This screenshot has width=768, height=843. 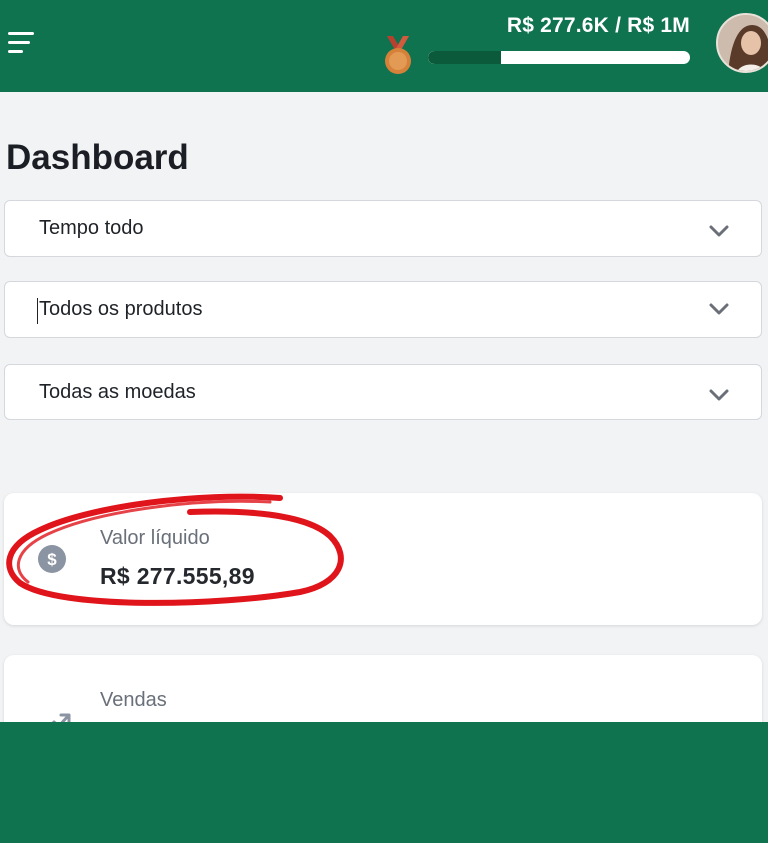 What do you see at coordinates (598, 25) in the screenshot?
I see `revenue-goal-text: R$ 277.6K / R$ 1M` at bounding box center [598, 25].